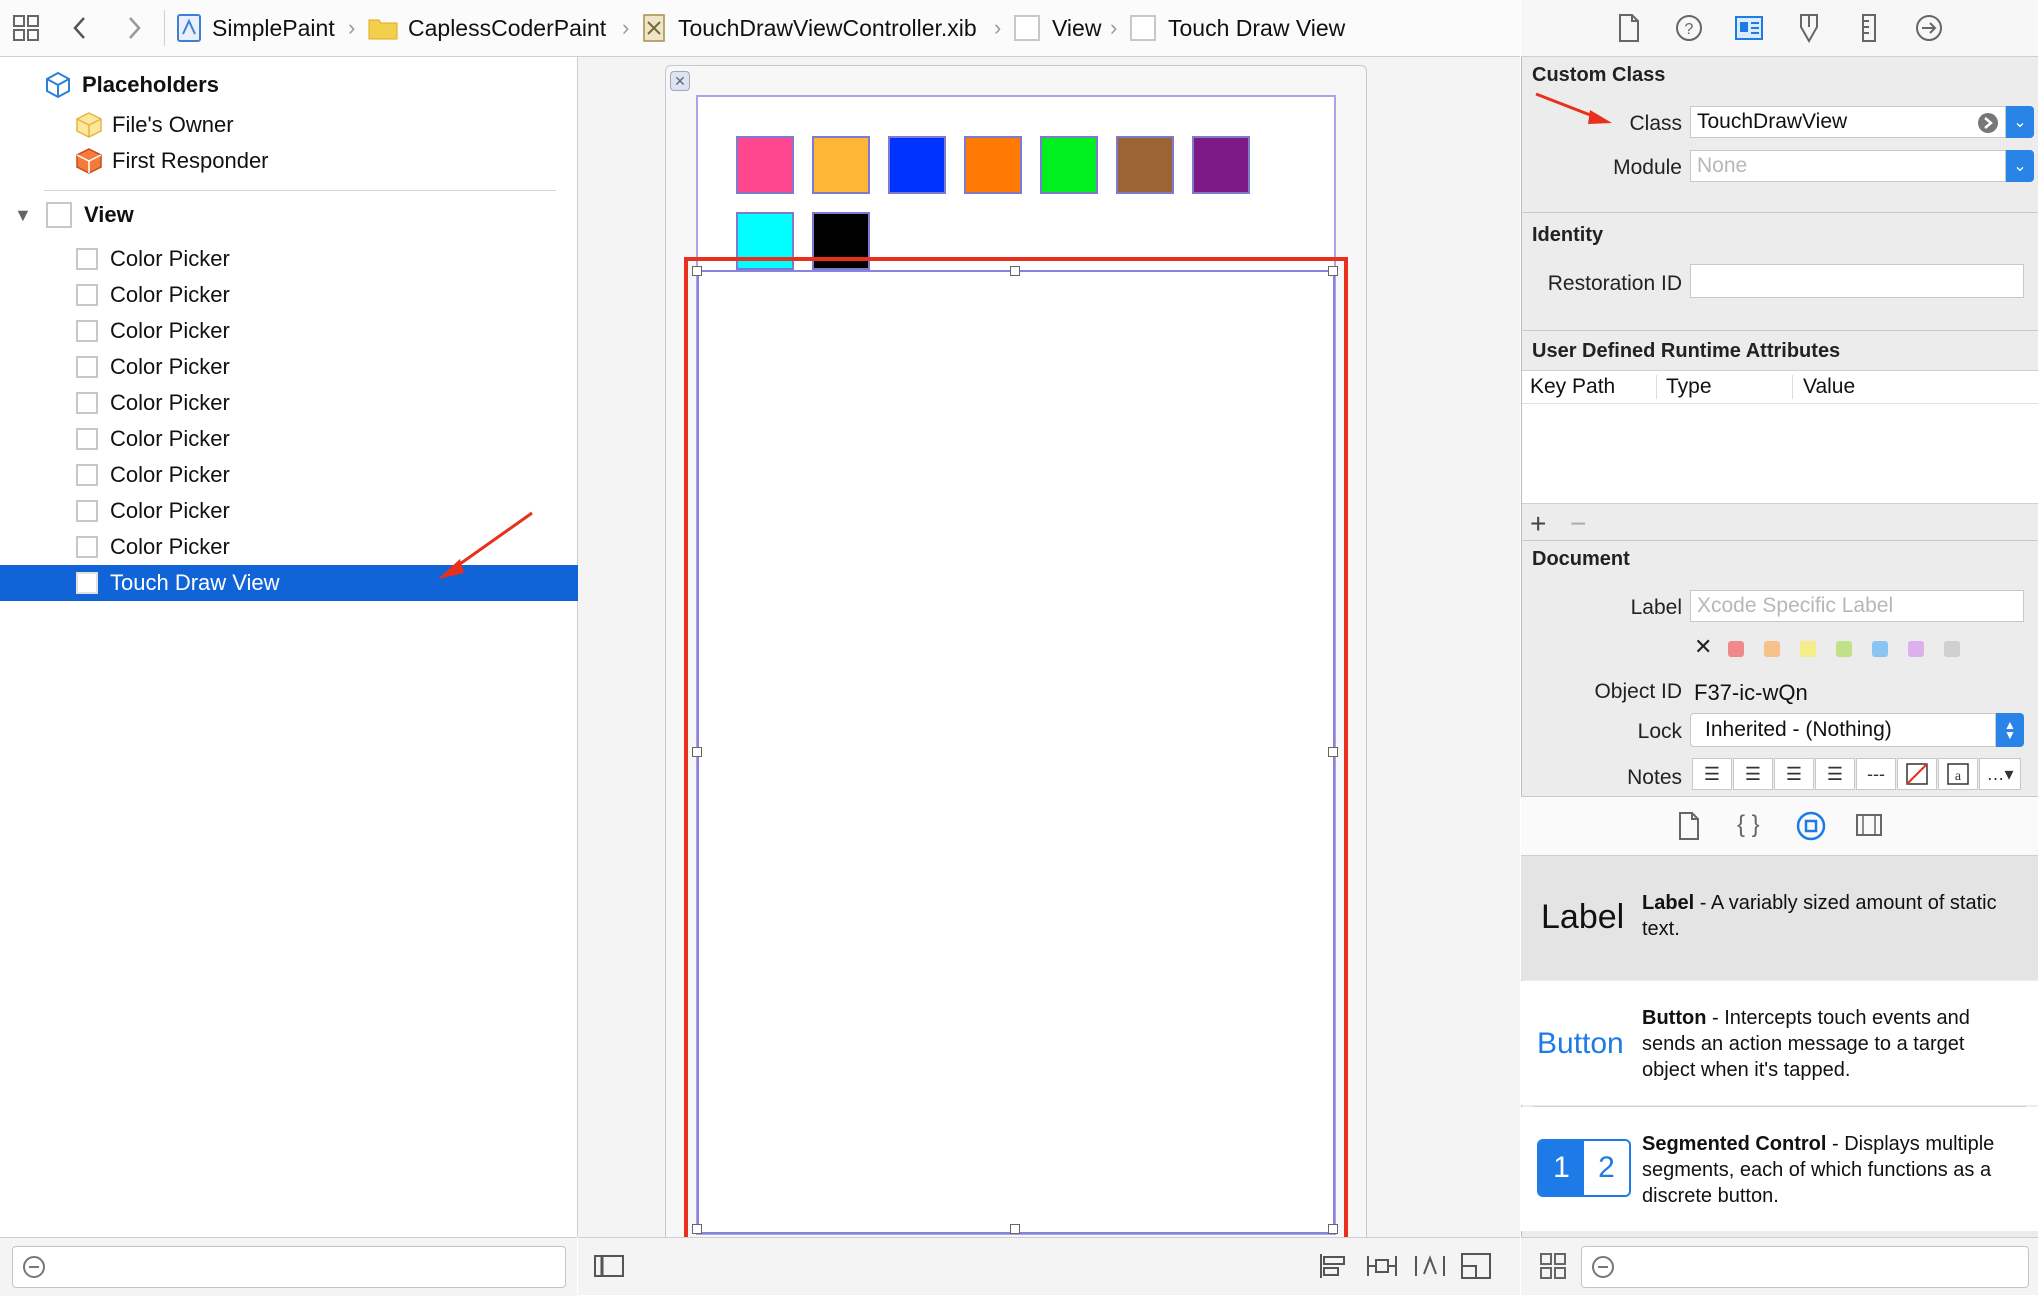  I want to click on runtime-attributes-table: Key Path Type Value, so click(1780, 437).